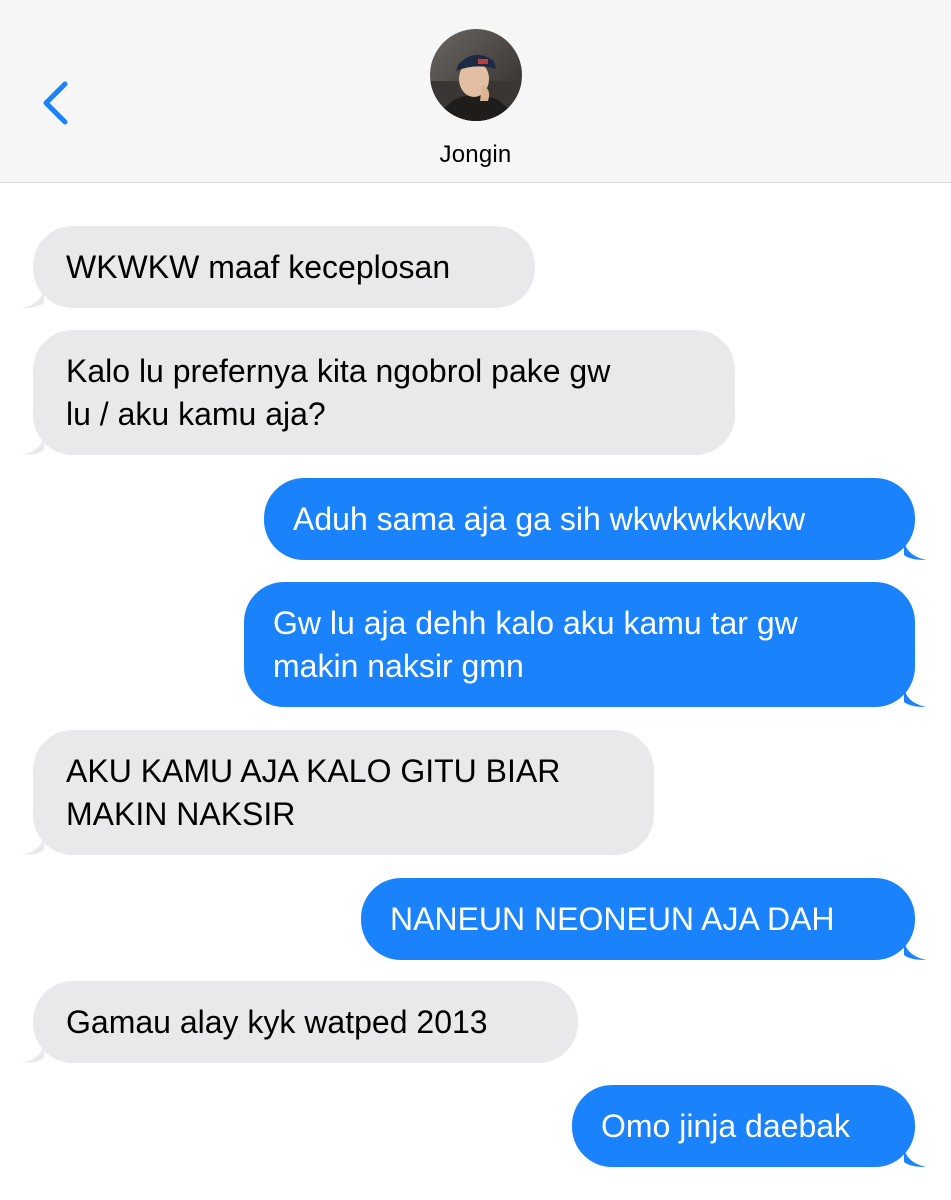  What do you see at coordinates (338, 371) in the screenshot?
I see `message-text-line: Kalo lu prefernya kita ngobrol pake gw` at bounding box center [338, 371].